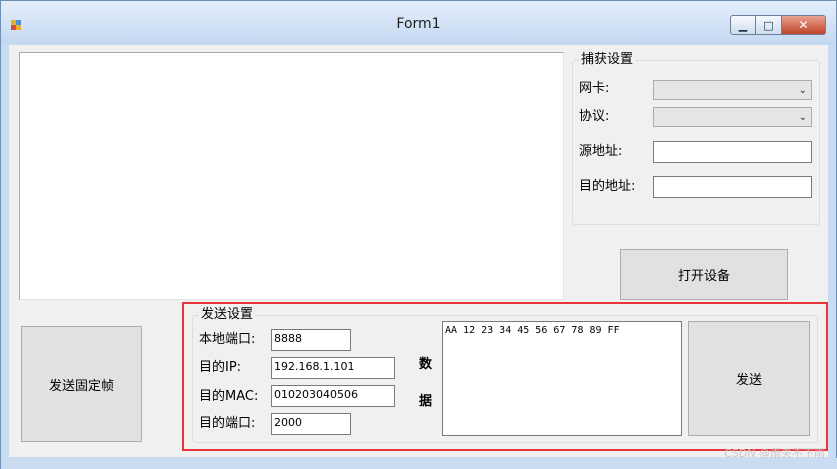  I want to click on dst-address-label: 目的地址:, so click(607, 186).